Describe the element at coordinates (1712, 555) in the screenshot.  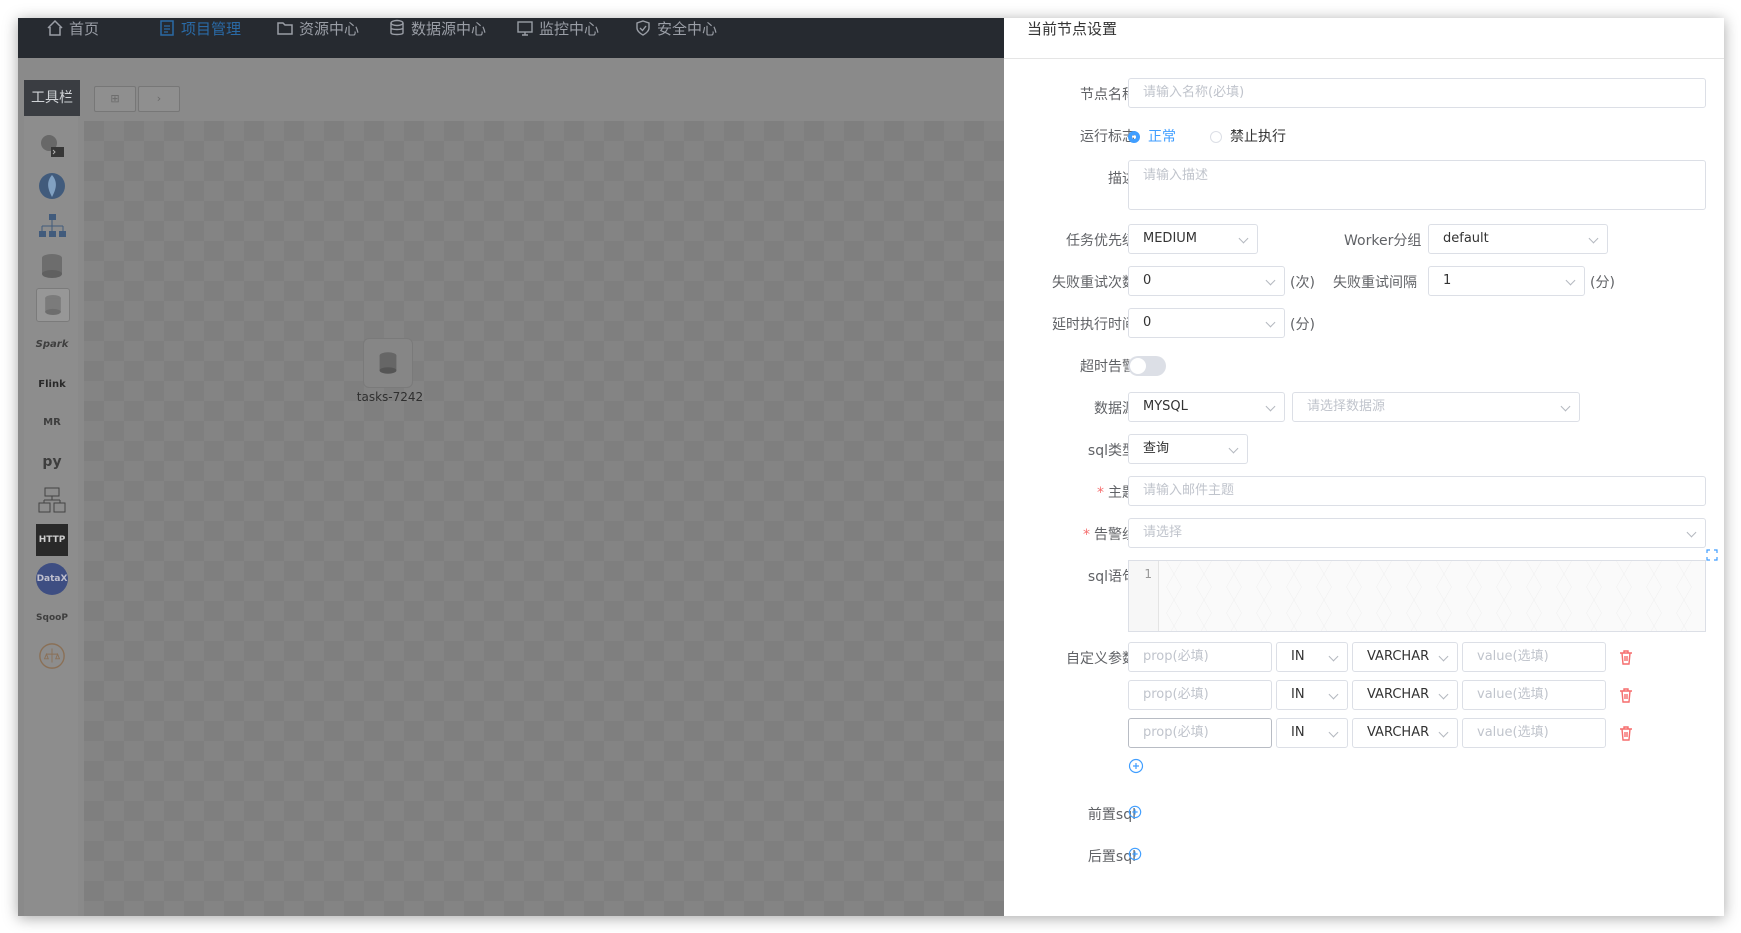
I see `fullscreen-icon` at that location.